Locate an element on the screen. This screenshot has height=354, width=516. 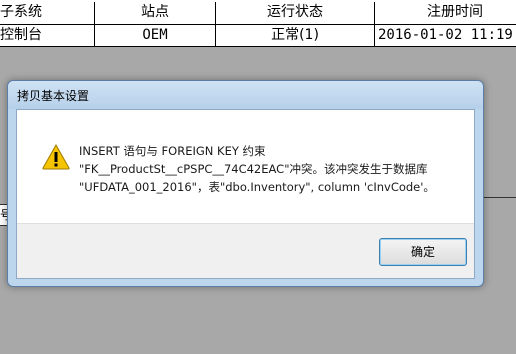
dialog-footer: 确定 is located at coordinates (245, 250).